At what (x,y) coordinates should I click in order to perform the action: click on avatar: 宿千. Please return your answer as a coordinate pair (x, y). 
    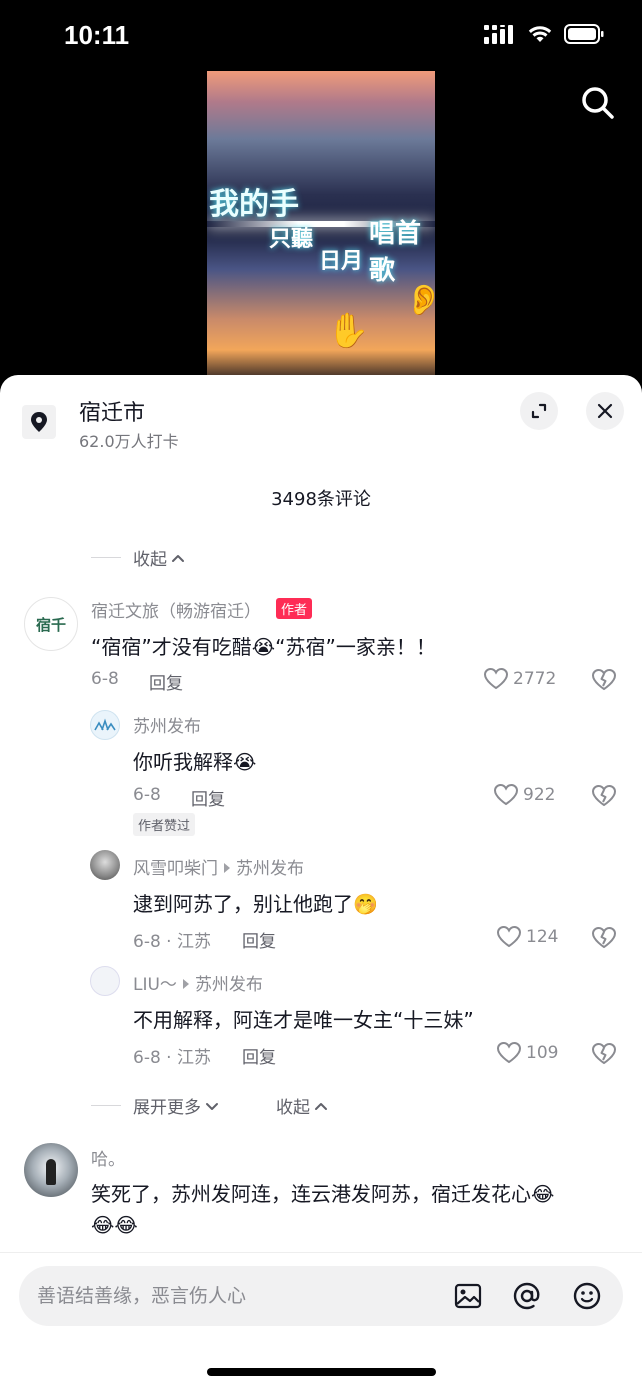
    Looking at the image, I should click on (51, 624).